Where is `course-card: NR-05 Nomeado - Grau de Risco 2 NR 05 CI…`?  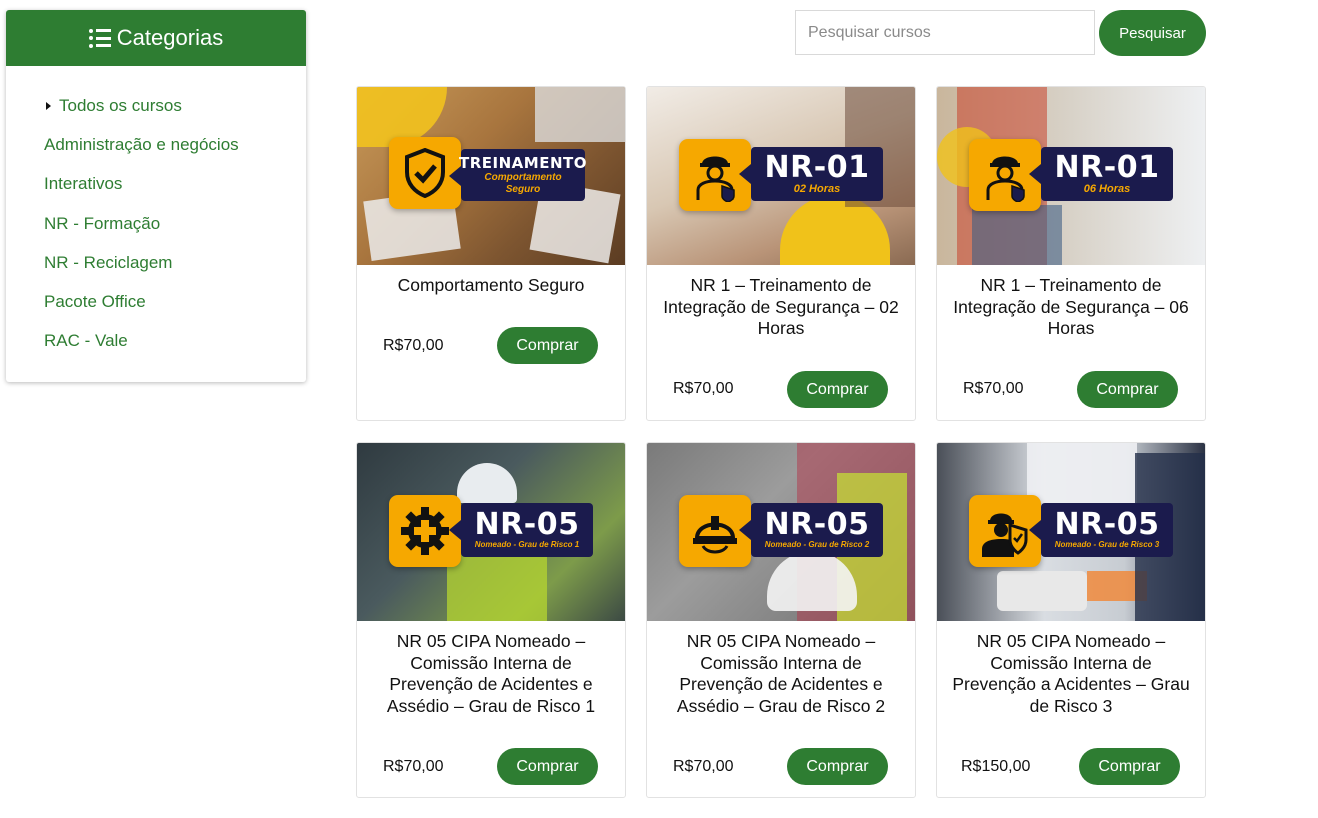
course-card: NR-05 Nomeado - Grau de Risco 2 NR 05 CI… is located at coordinates (781, 620).